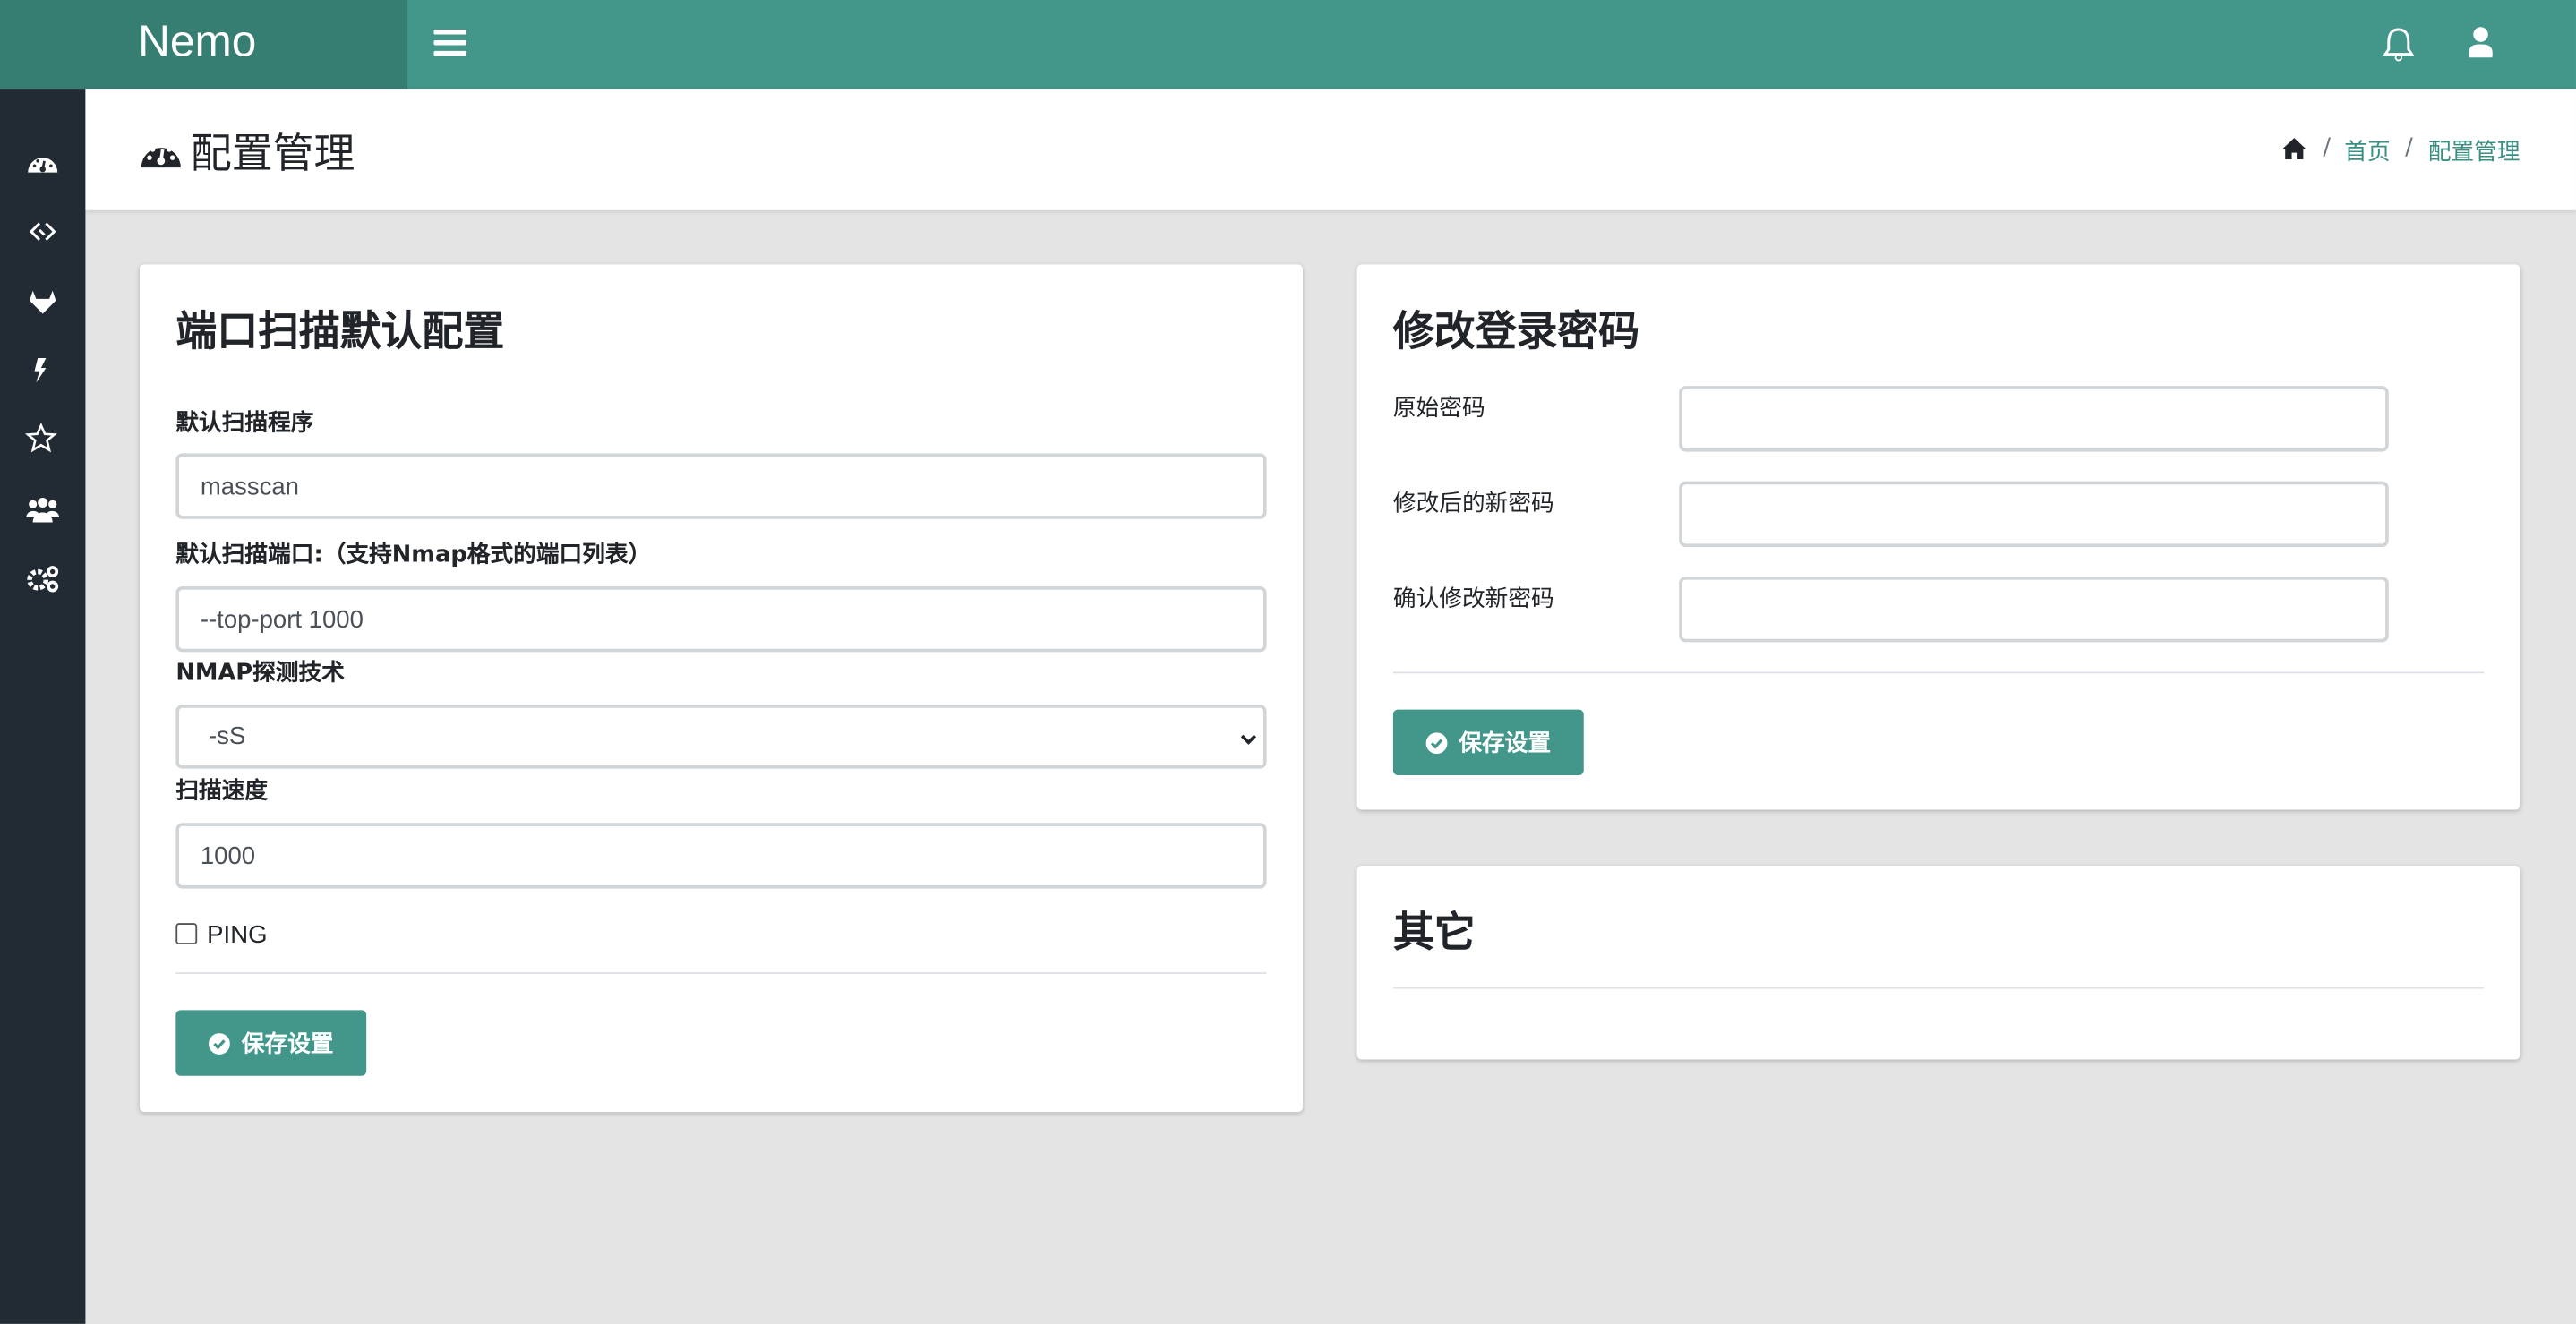 This screenshot has height=1324, width=2576. Describe the element at coordinates (187, 934) in the screenshot. I see `ping-checkbox` at that location.